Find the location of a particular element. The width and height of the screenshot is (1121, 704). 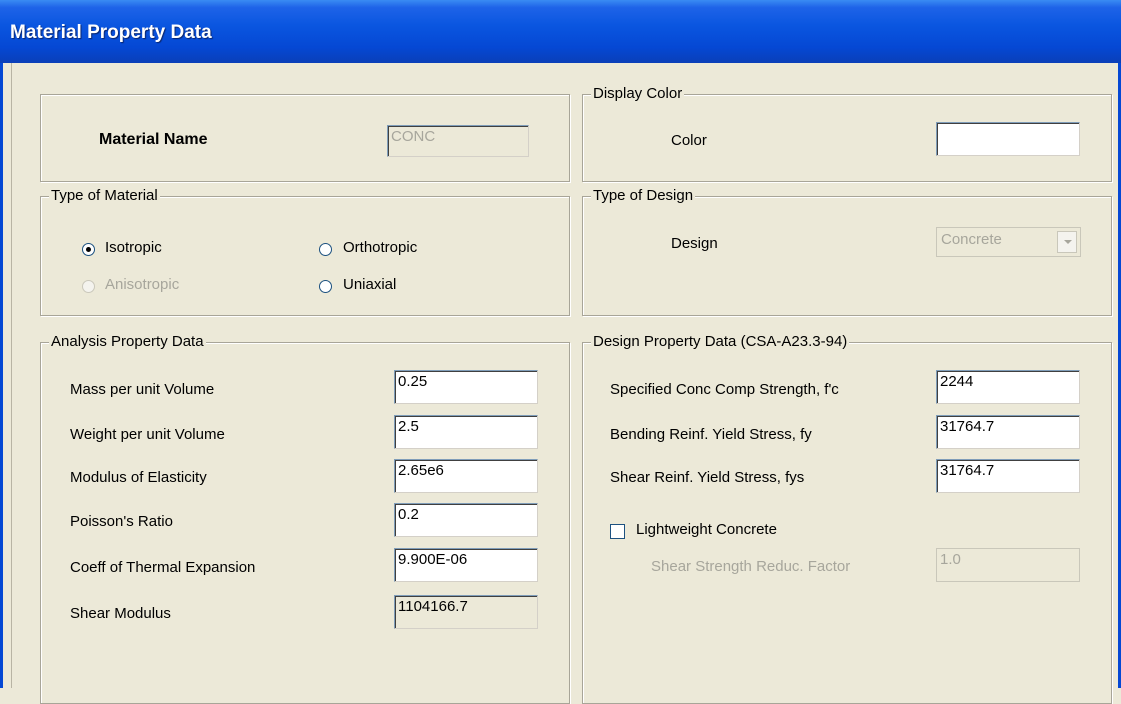

poissons-ratio-label: Poisson's Ratio is located at coordinates (121, 521).